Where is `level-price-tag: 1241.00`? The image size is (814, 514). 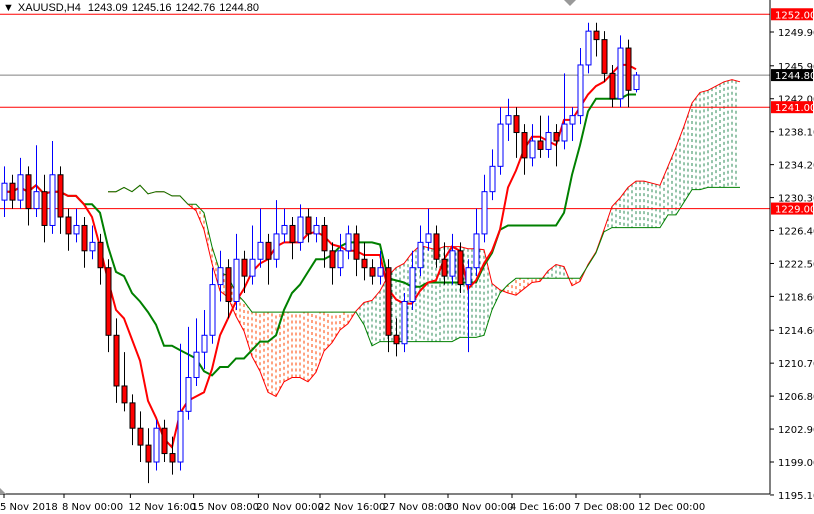 level-price-tag: 1241.00 is located at coordinates (794, 108).